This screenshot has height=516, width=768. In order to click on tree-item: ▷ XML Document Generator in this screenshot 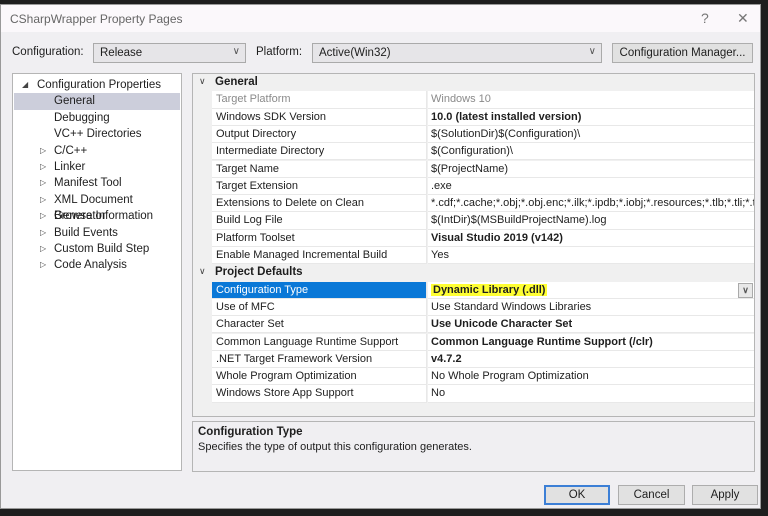, I will do `click(97, 207)`.